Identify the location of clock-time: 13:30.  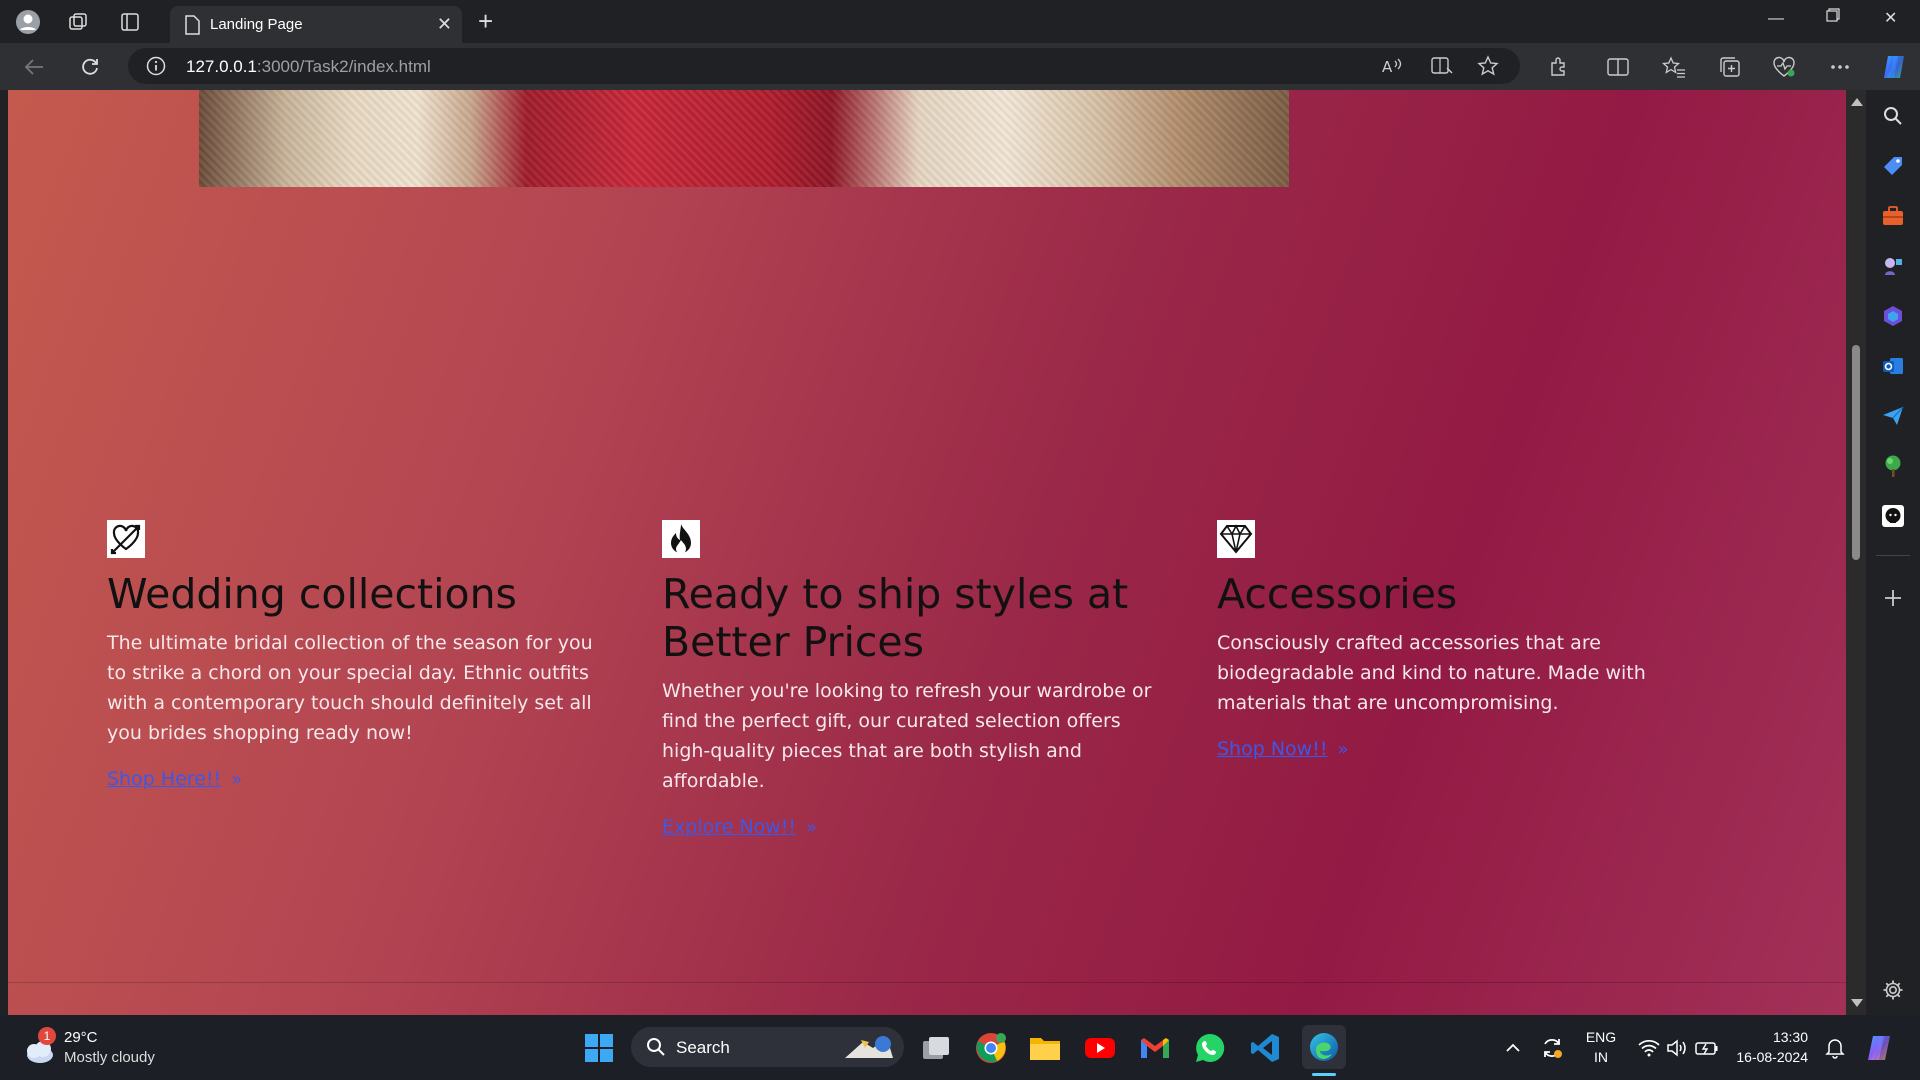
(1767, 1037).